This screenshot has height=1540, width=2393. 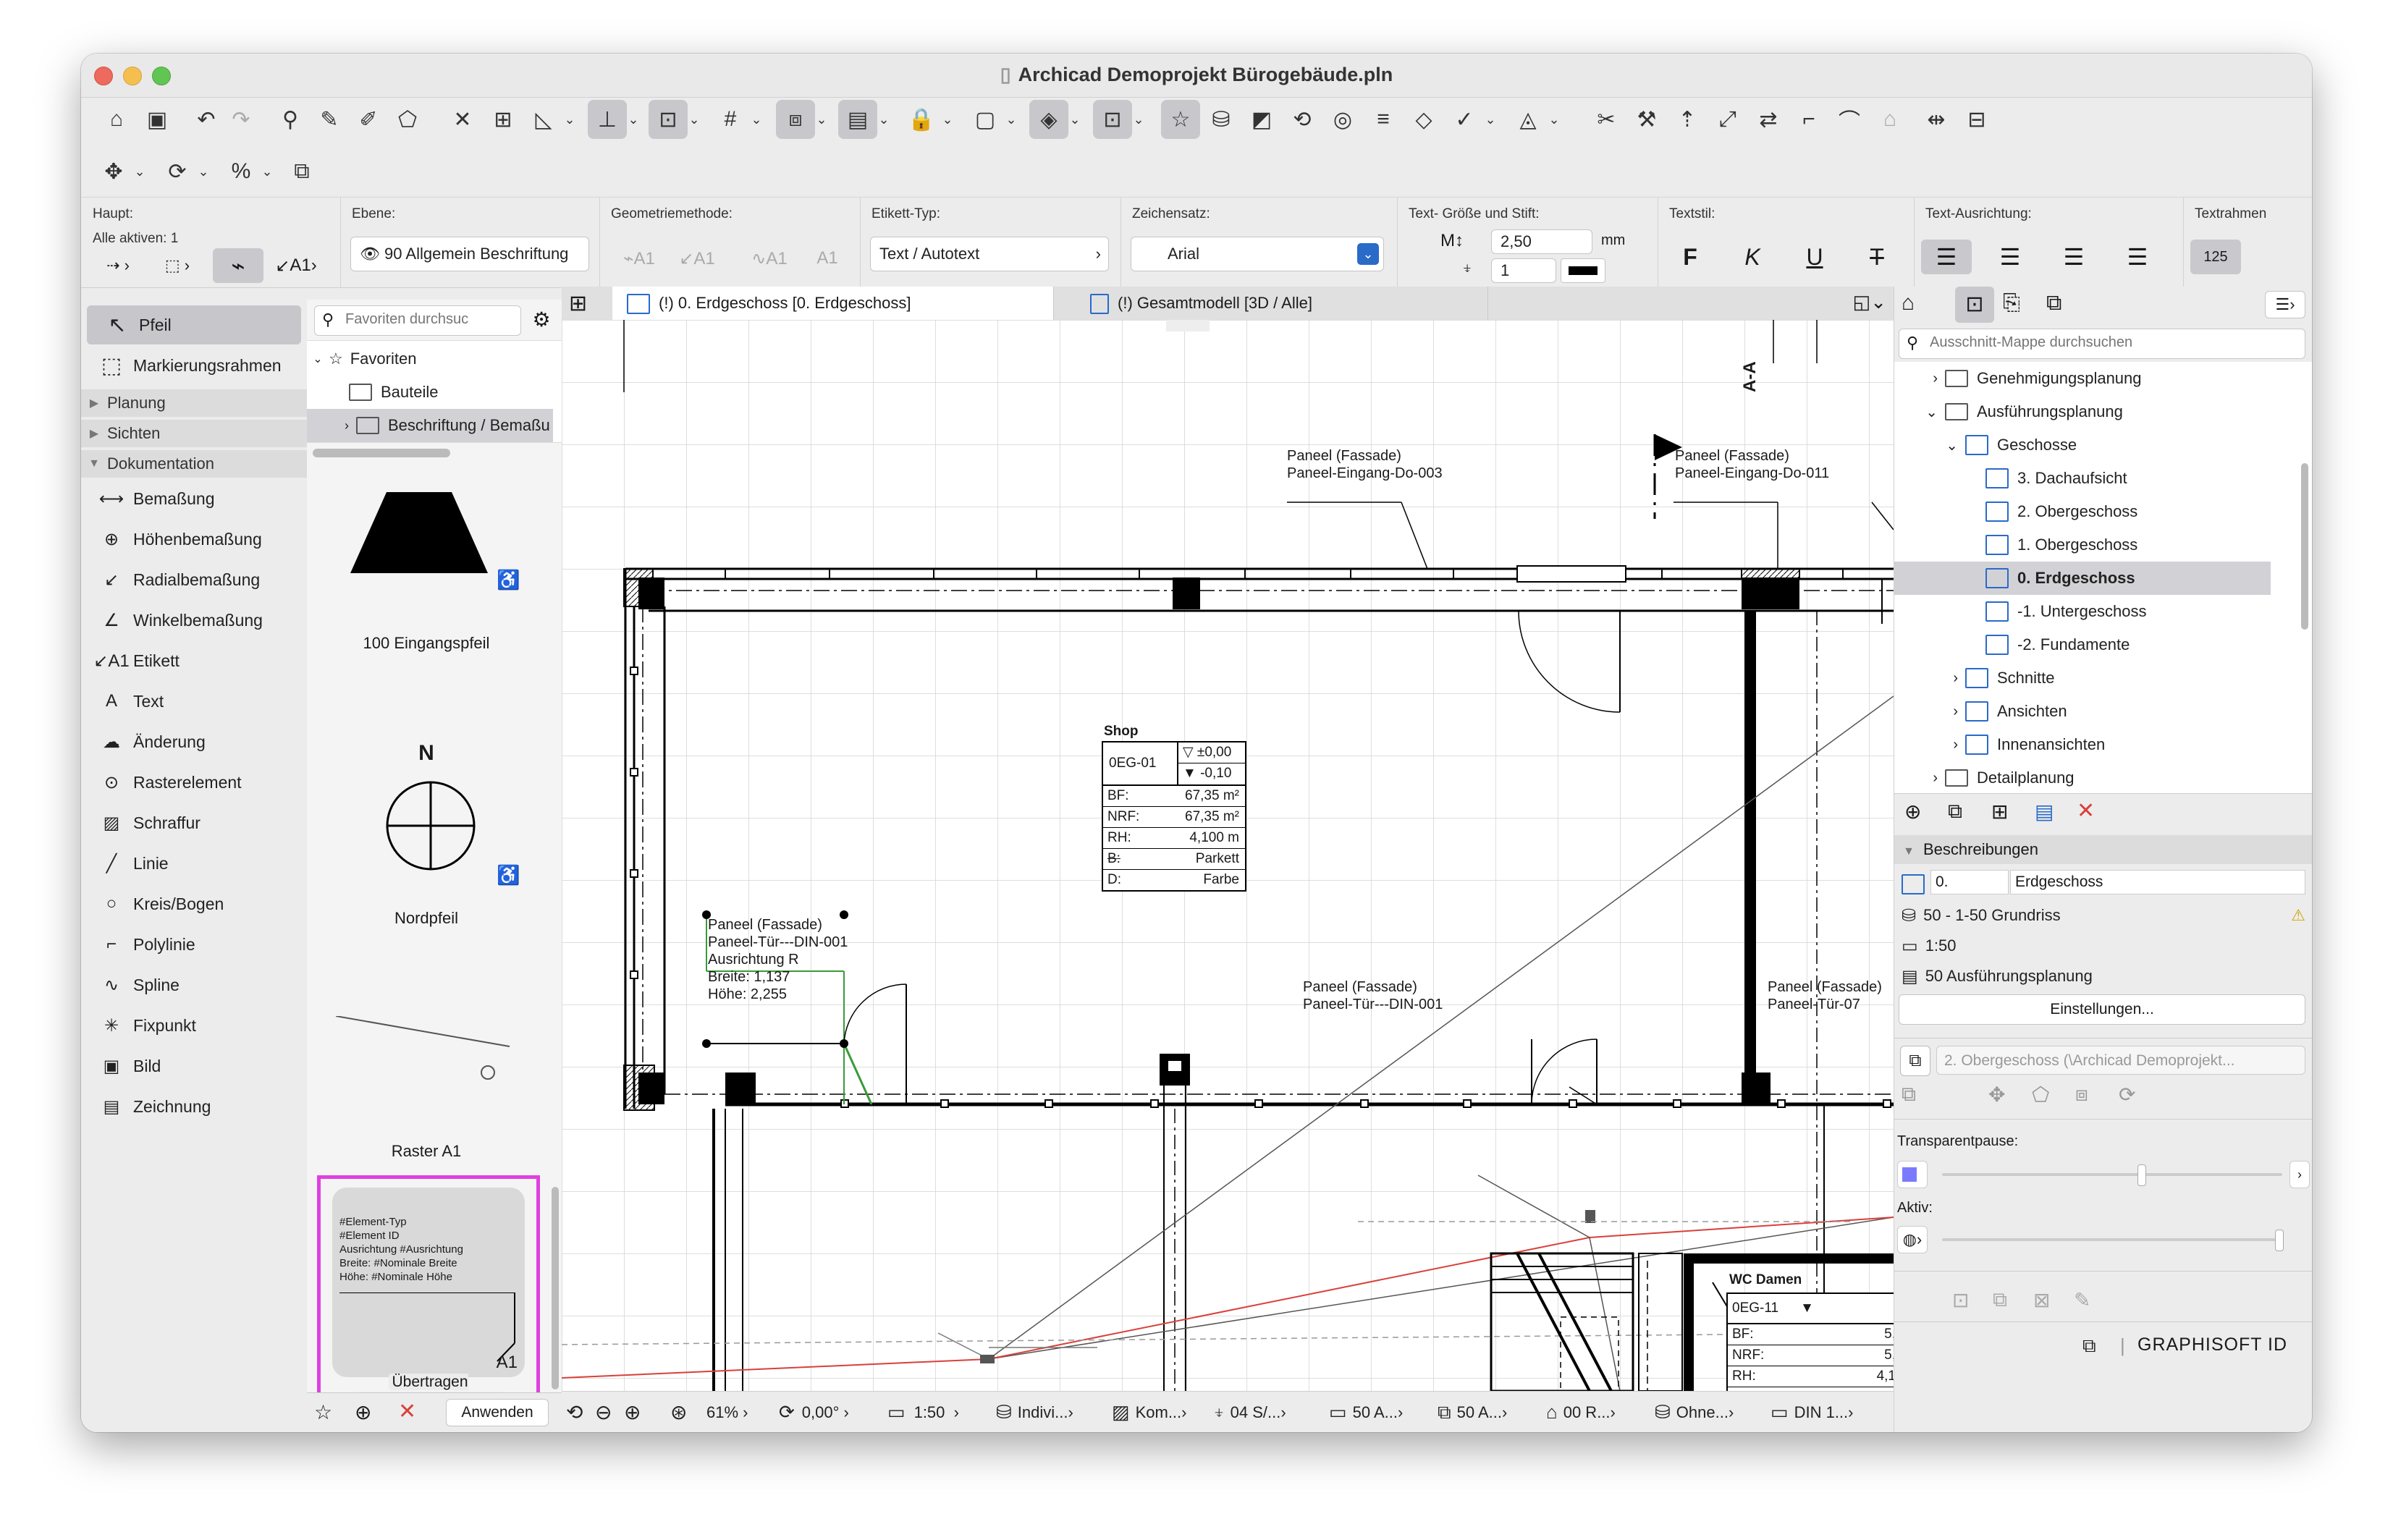 What do you see at coordinates (2103, 849) in the screenshot?
I see `beschreibungen-header: ▼ Beschreibungen` at bounding box center [2103, 849].